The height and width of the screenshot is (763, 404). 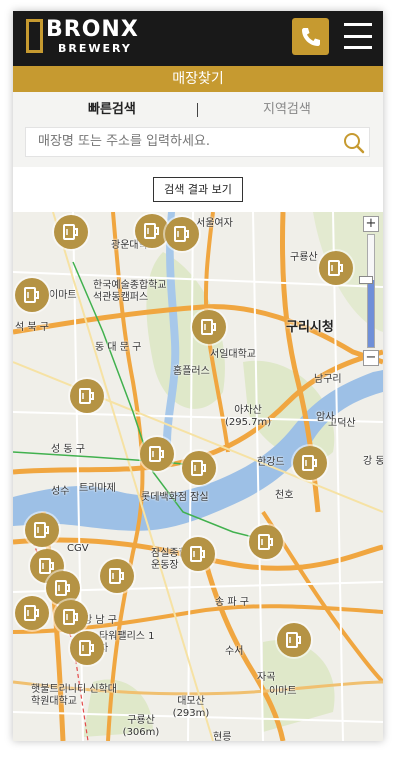 What do you see at coordinates (248, 416) in the screenshot?
I see `map-label: 아차산 (295.7m)` at bounding box center [248, 416].